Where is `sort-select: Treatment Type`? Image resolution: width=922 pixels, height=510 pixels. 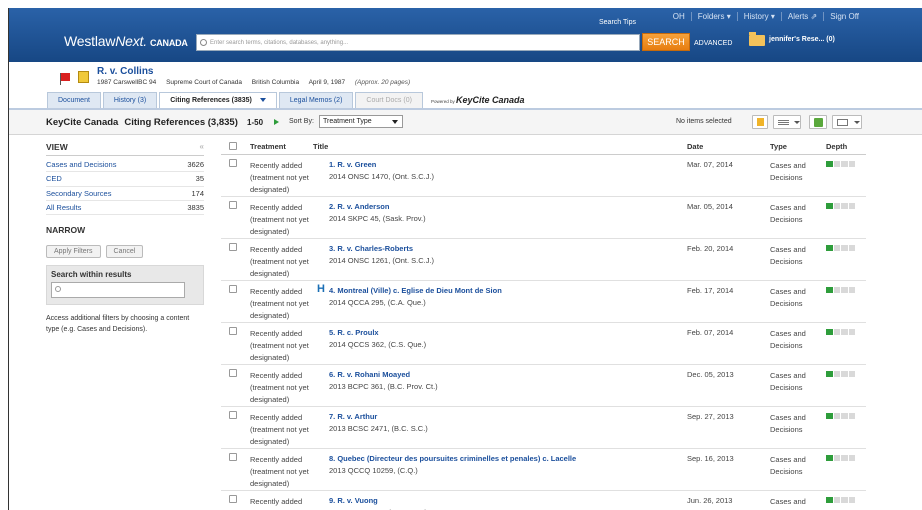
sort-select: Treatment Type is located at coordinates (361, 121).